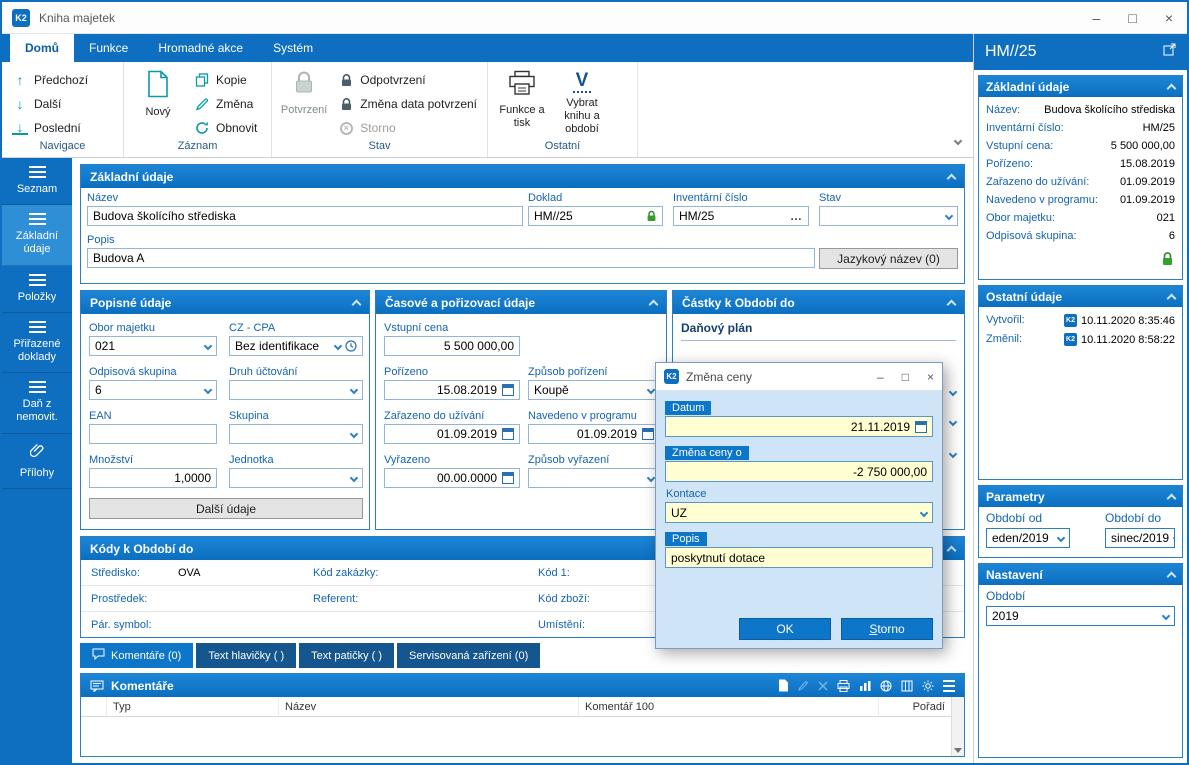 Image resolution: width=1189 pixels, height=765 pixels. I want to click on tab-text-paticky: Text patičky ( ), so click(347, 655).